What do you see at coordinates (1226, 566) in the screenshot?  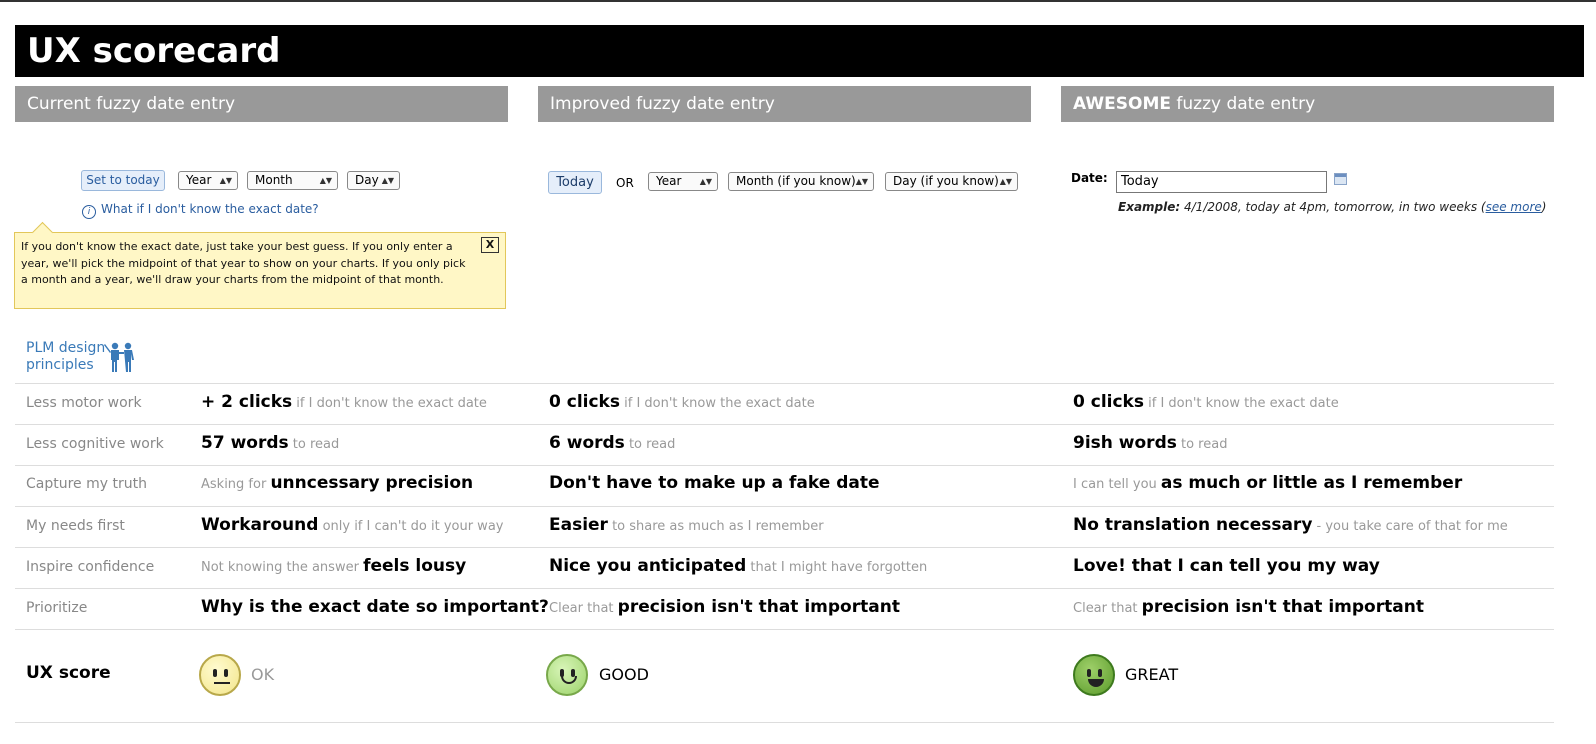 I see `row-cell-awesome: Love! that I can tell you my way` at bounding box center [1226, 566].